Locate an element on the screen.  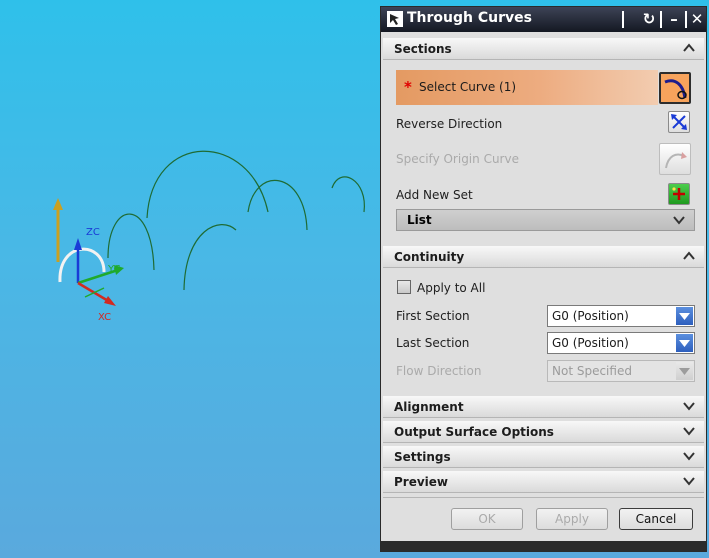
curve-selection-icon is located at coordinates (675, 88).